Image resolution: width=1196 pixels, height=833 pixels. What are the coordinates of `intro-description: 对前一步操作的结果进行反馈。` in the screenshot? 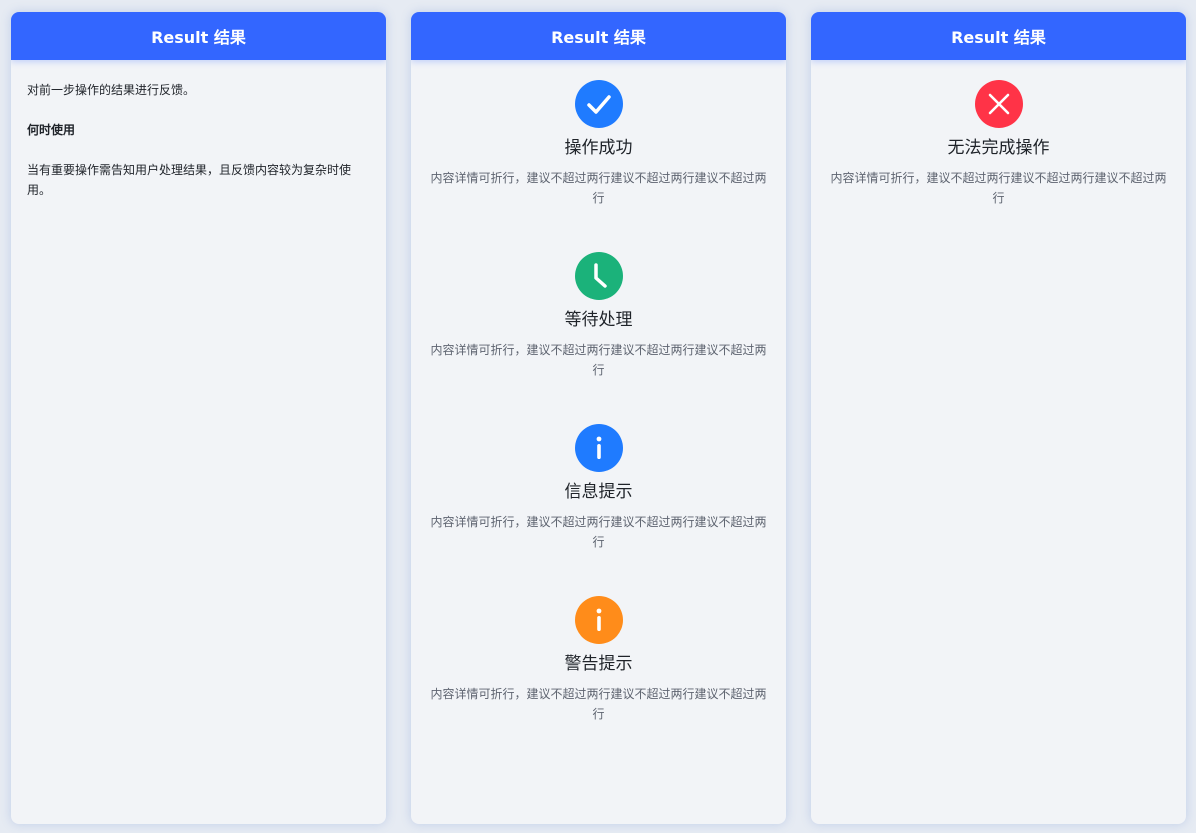 It's located at (111, 90).